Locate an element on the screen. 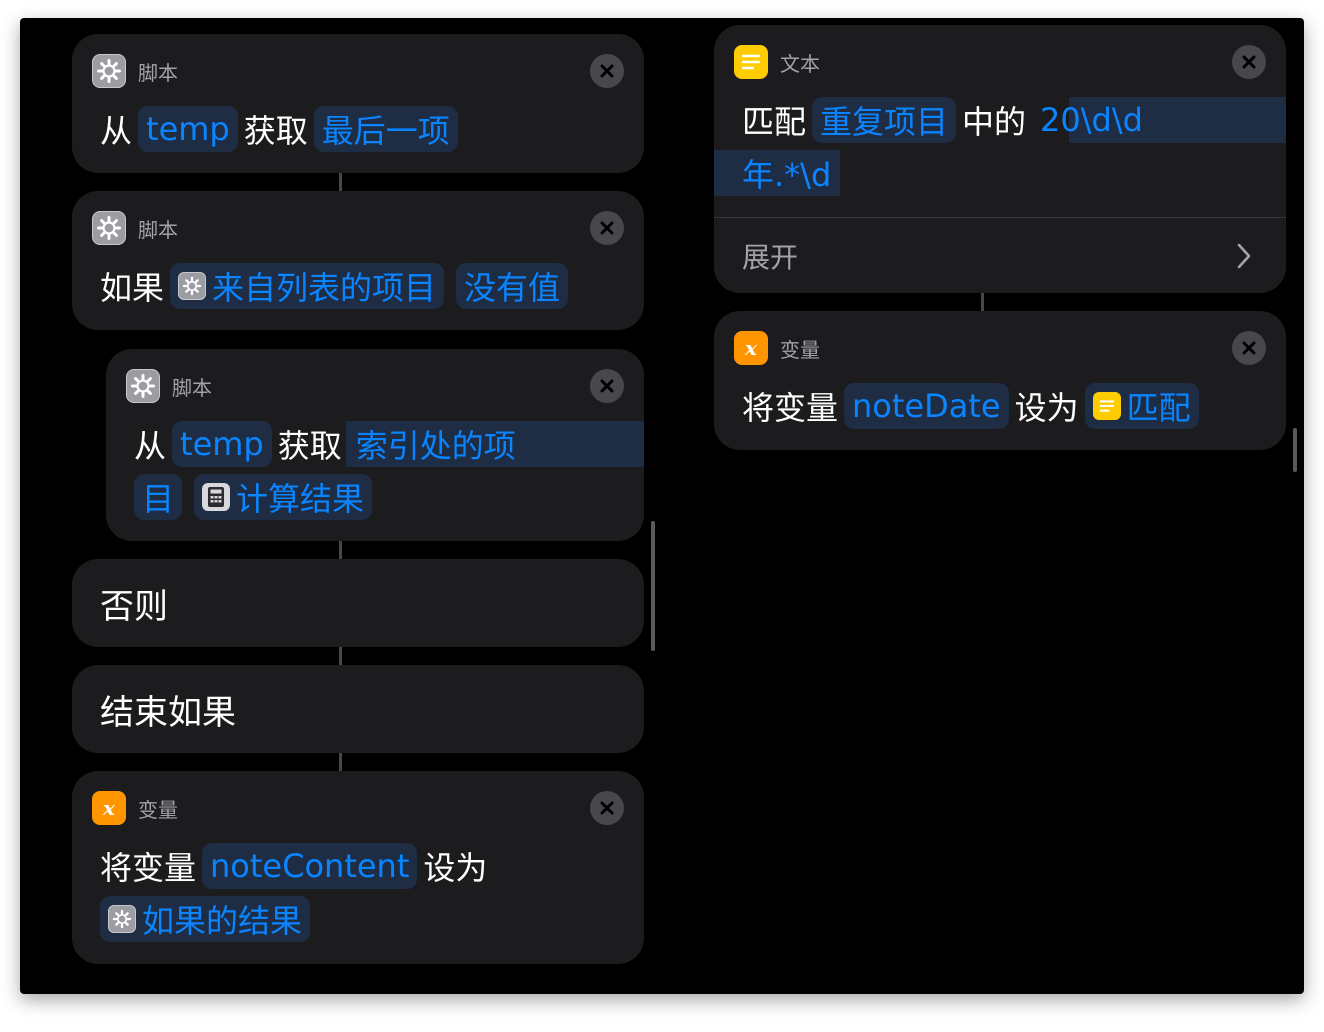  action-sentence-line-2: 如果的结果 is located at coordinates (205, 919).